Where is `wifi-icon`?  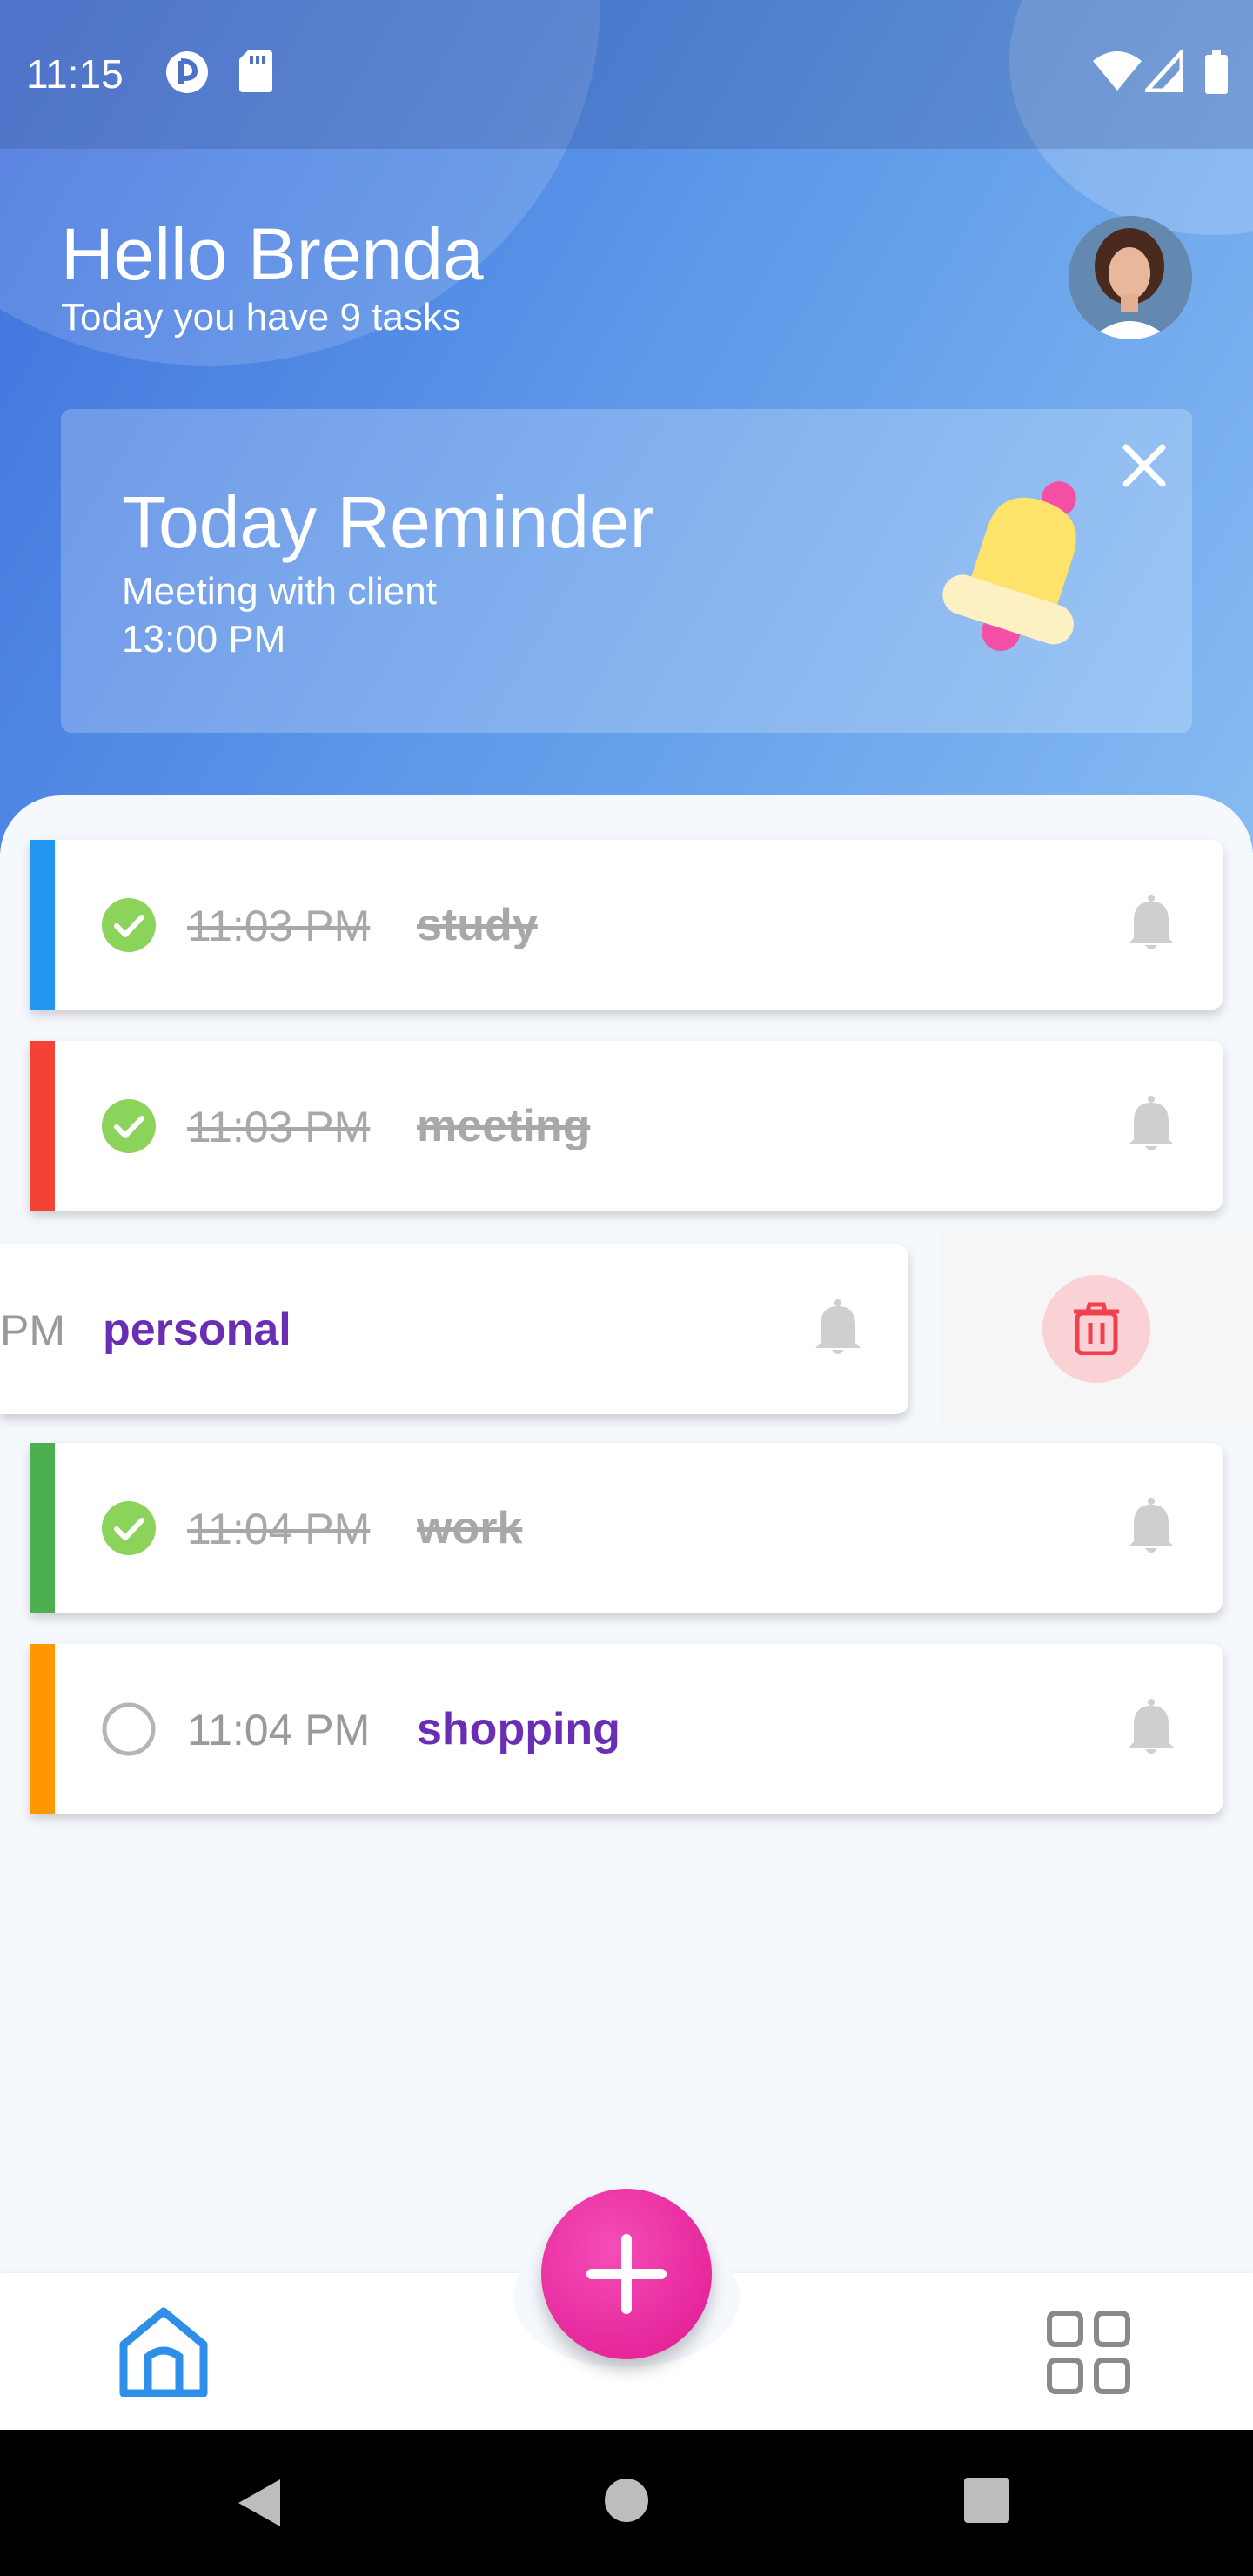 wifi-icon is located at coordinates (1117, 71).